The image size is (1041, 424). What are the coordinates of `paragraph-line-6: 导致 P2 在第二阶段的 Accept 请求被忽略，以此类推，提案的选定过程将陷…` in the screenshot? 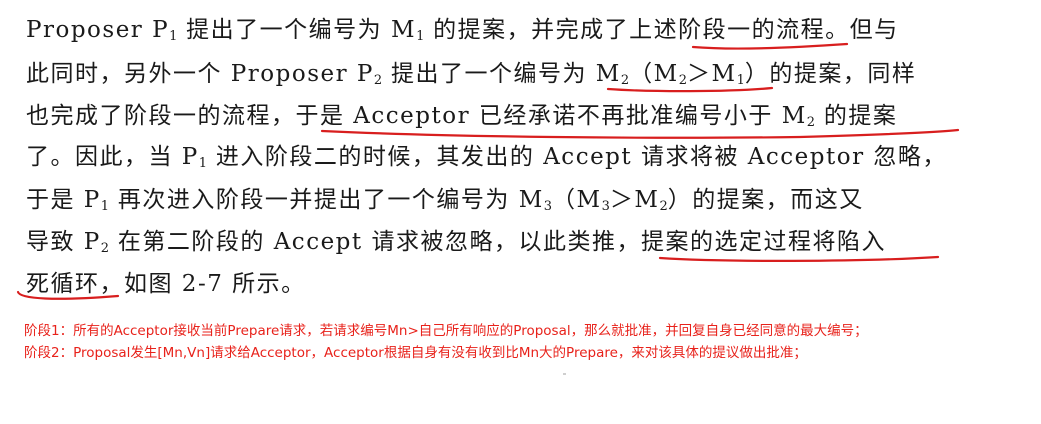 It's located at (456, 242).